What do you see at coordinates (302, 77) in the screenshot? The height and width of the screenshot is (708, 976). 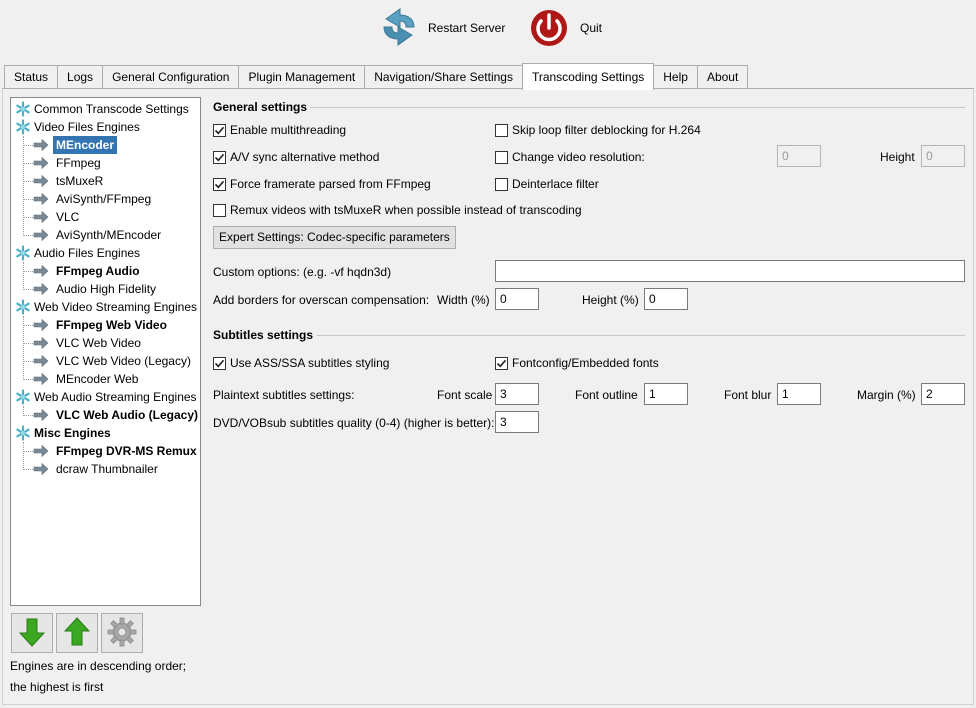 I see `tab-plugin-management: Plugin Management` at bounding box center [302, 77].